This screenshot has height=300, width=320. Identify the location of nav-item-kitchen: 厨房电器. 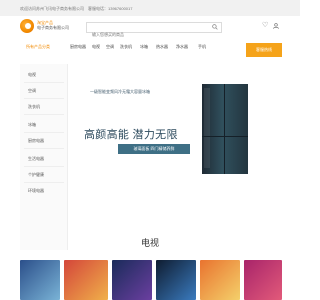
(78, 47).